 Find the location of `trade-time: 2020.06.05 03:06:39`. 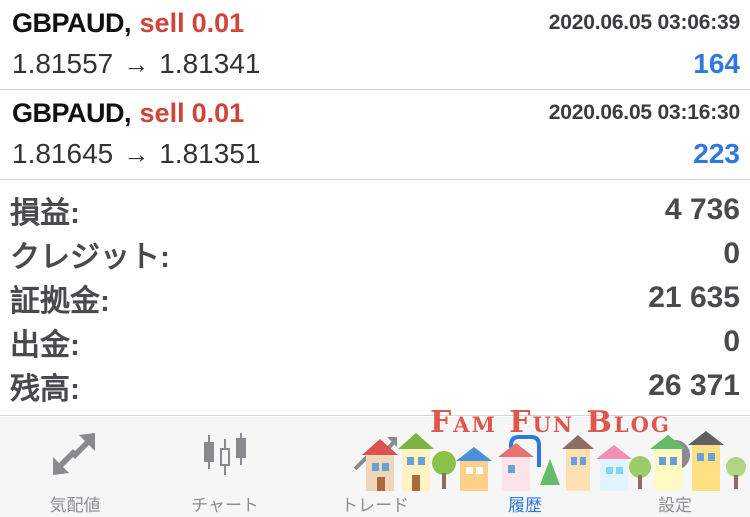

trade-time: 2020.06.05 03:06:39 is located at coordinates (644, 22).